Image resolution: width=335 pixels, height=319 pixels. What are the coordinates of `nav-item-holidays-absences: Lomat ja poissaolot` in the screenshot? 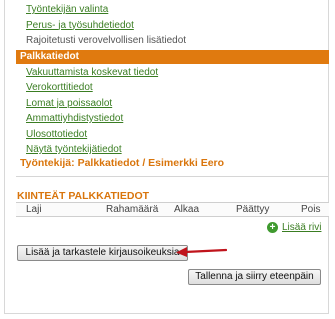 It's located at (172, 104).